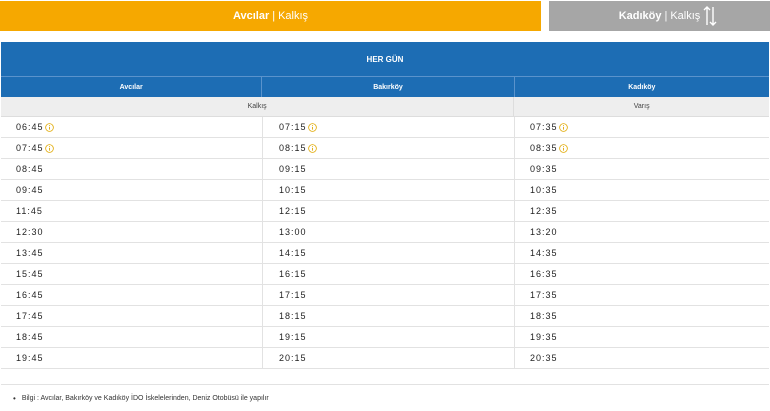  I want to click on table-row: 06:45 07:15 07:35, so click(385, 127).